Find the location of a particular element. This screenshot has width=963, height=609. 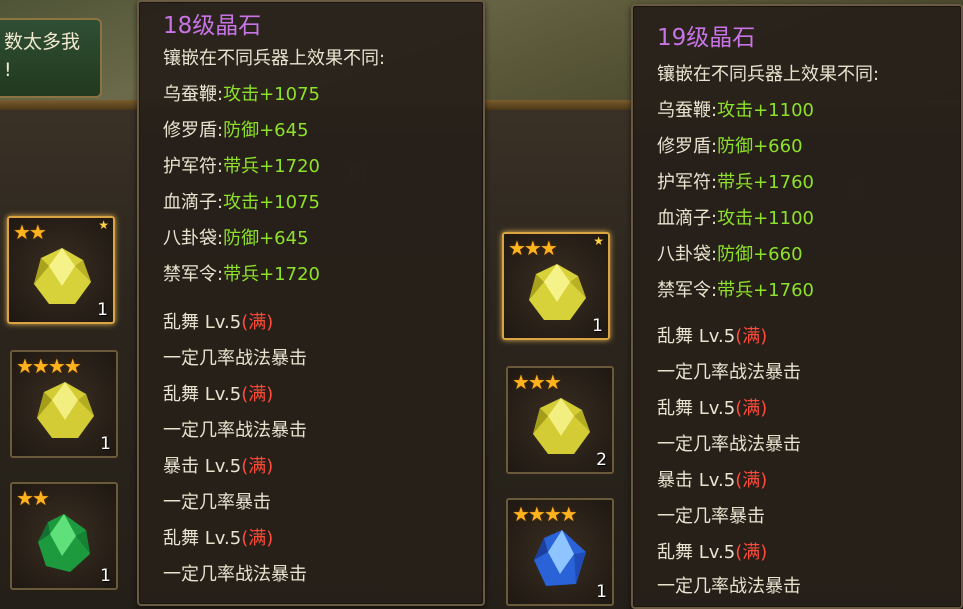

weapon-effect-line: 八卦袋:防御+645 is located at coordinates (236, 237).